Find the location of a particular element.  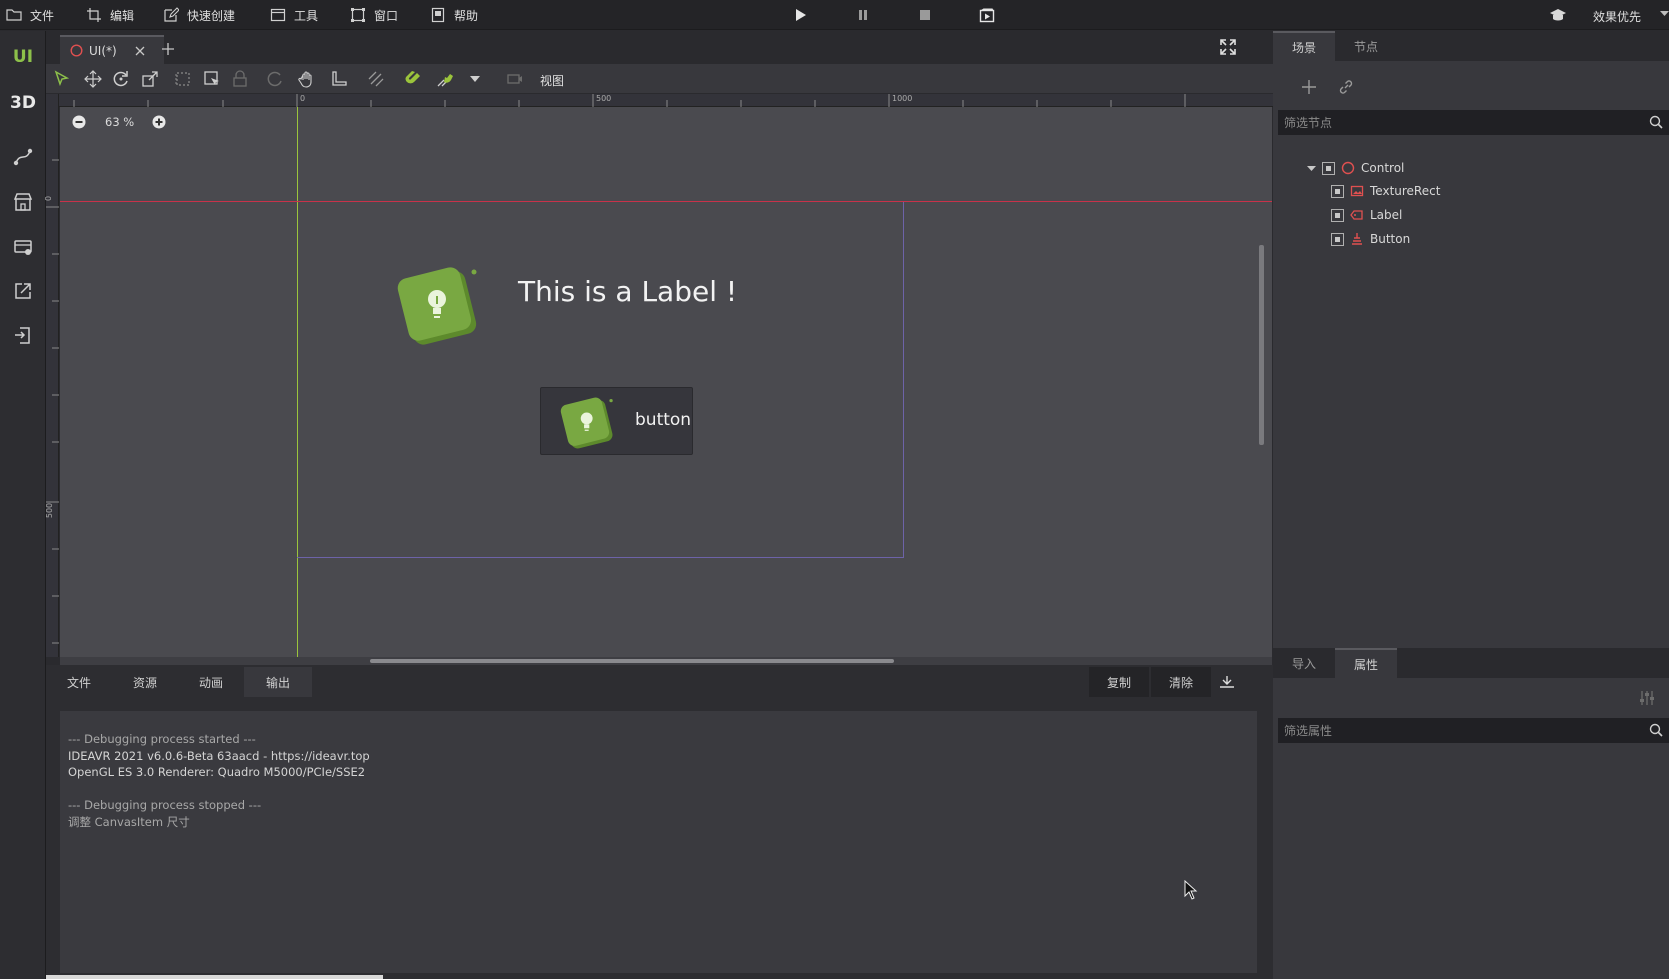

link-icon is located at coordinates (1346, 87).